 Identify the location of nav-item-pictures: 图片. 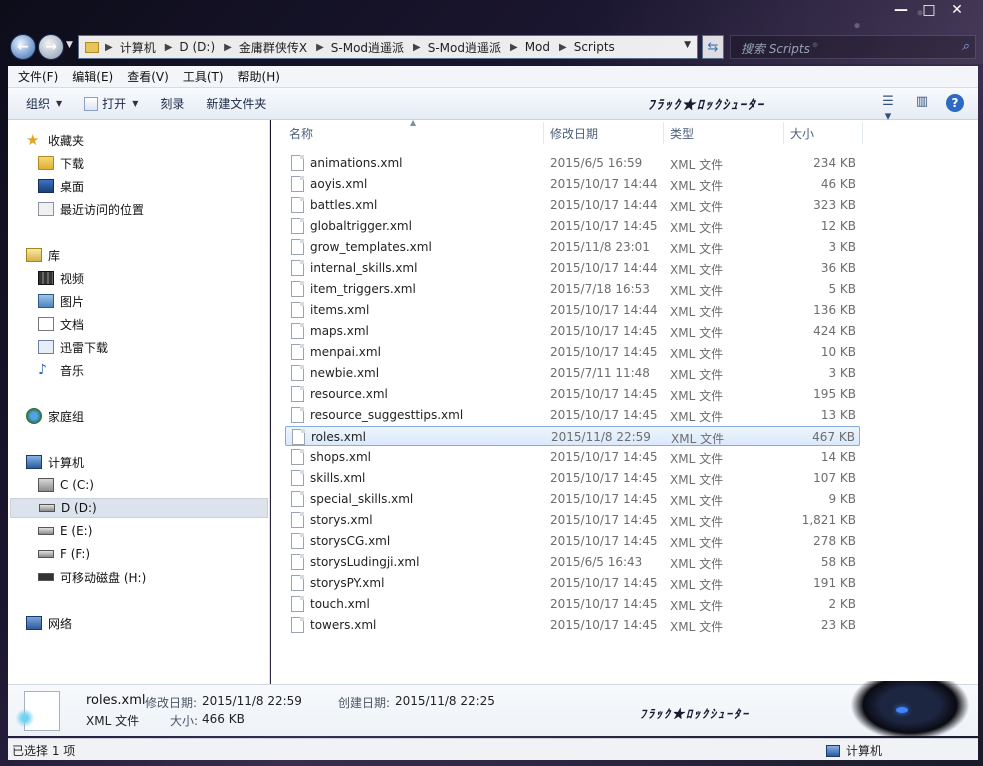
(61, 301).